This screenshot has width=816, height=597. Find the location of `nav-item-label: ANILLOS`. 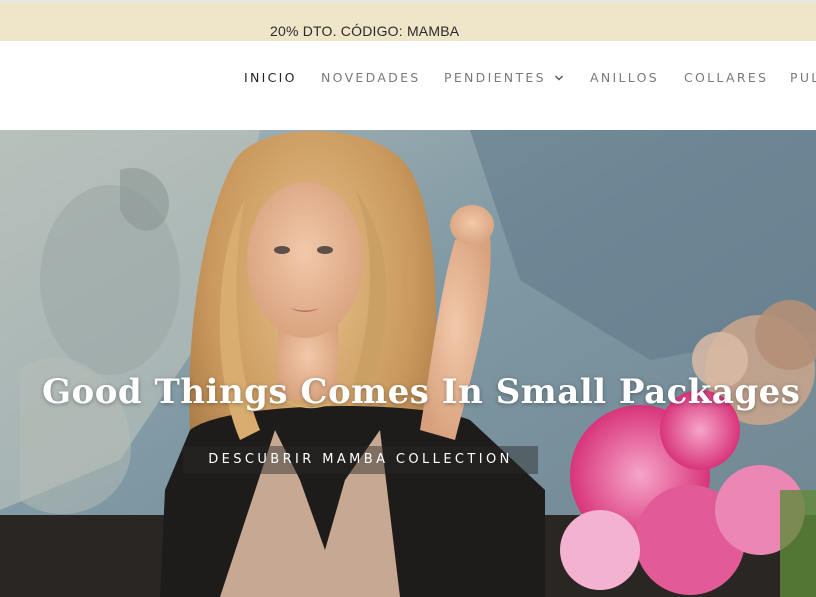

nav-item-label: ANILLOS is located at coordinates (624, 77).